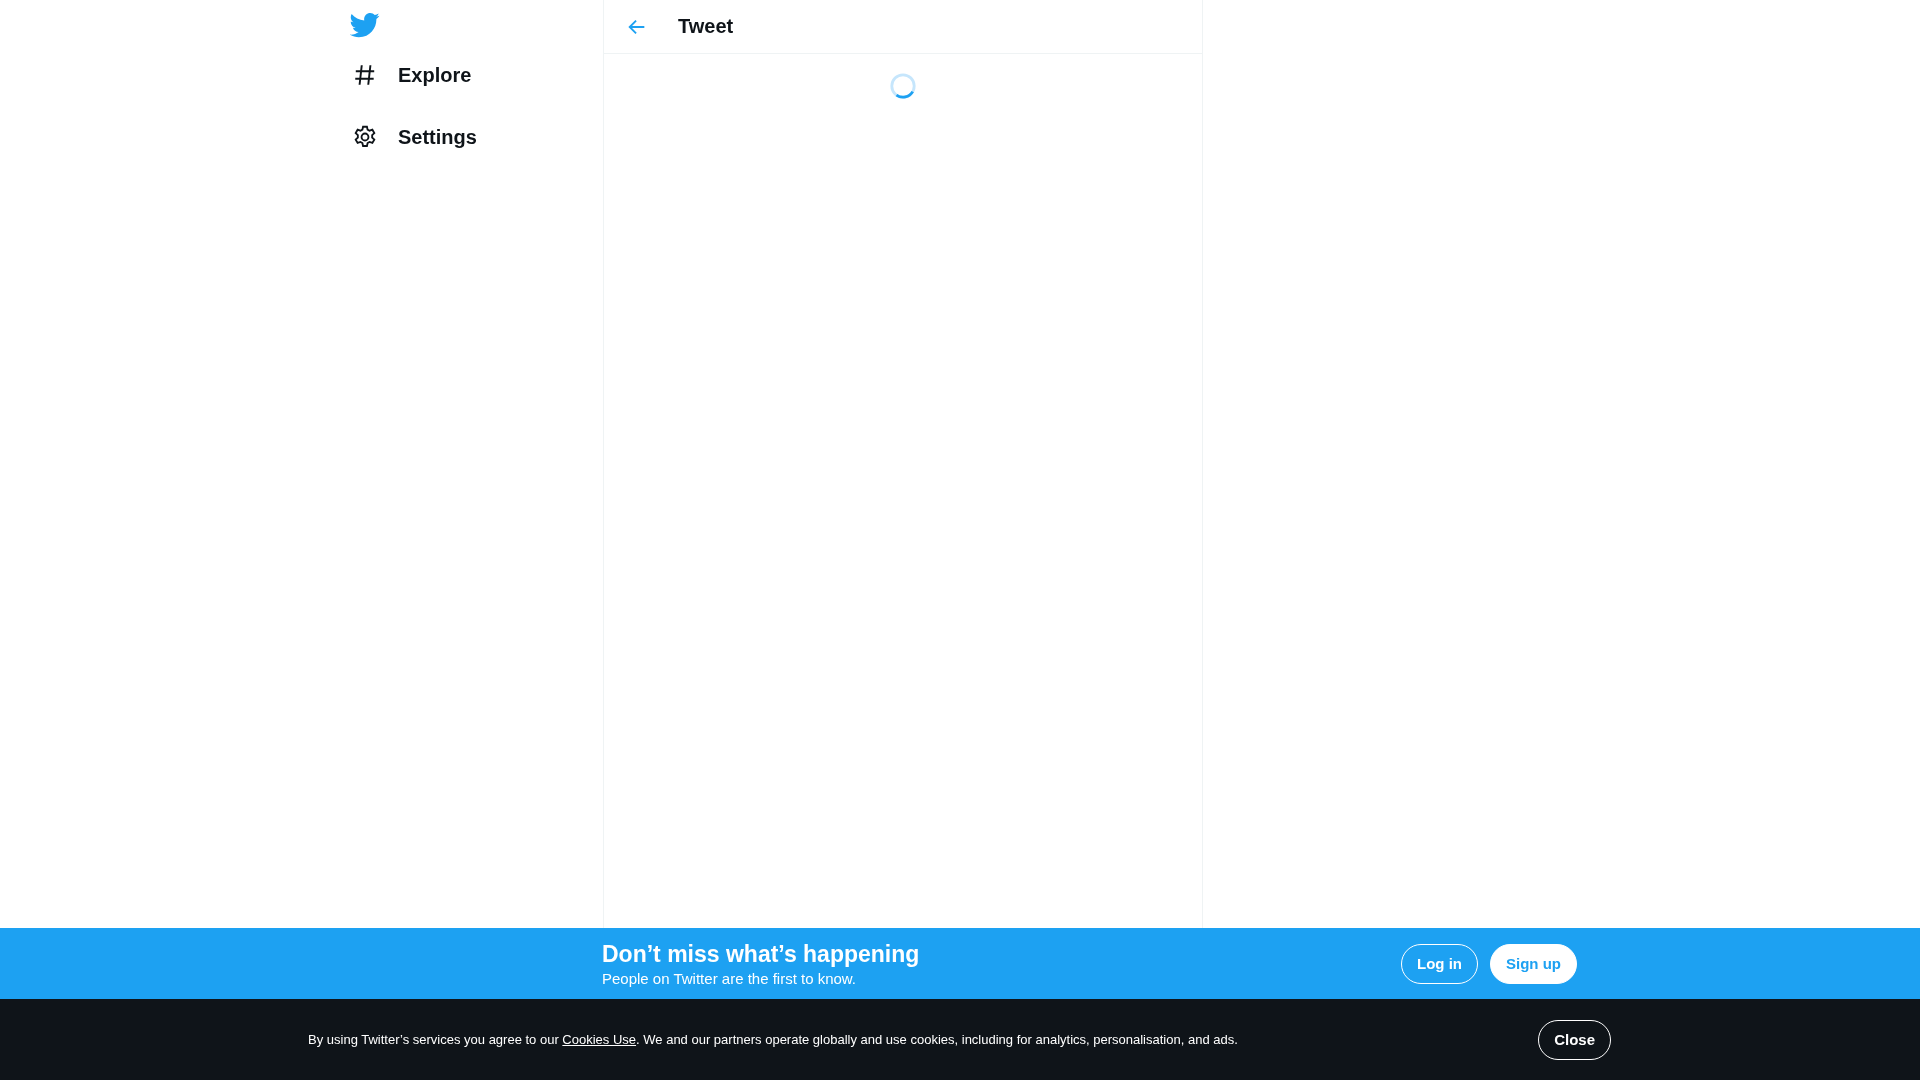 Image resolution: width=1920 pixels, height=1080 pixels. Describe the element at coordinates (903, 86) in the screenshot. I see `loading-spinner-icon` at that location.